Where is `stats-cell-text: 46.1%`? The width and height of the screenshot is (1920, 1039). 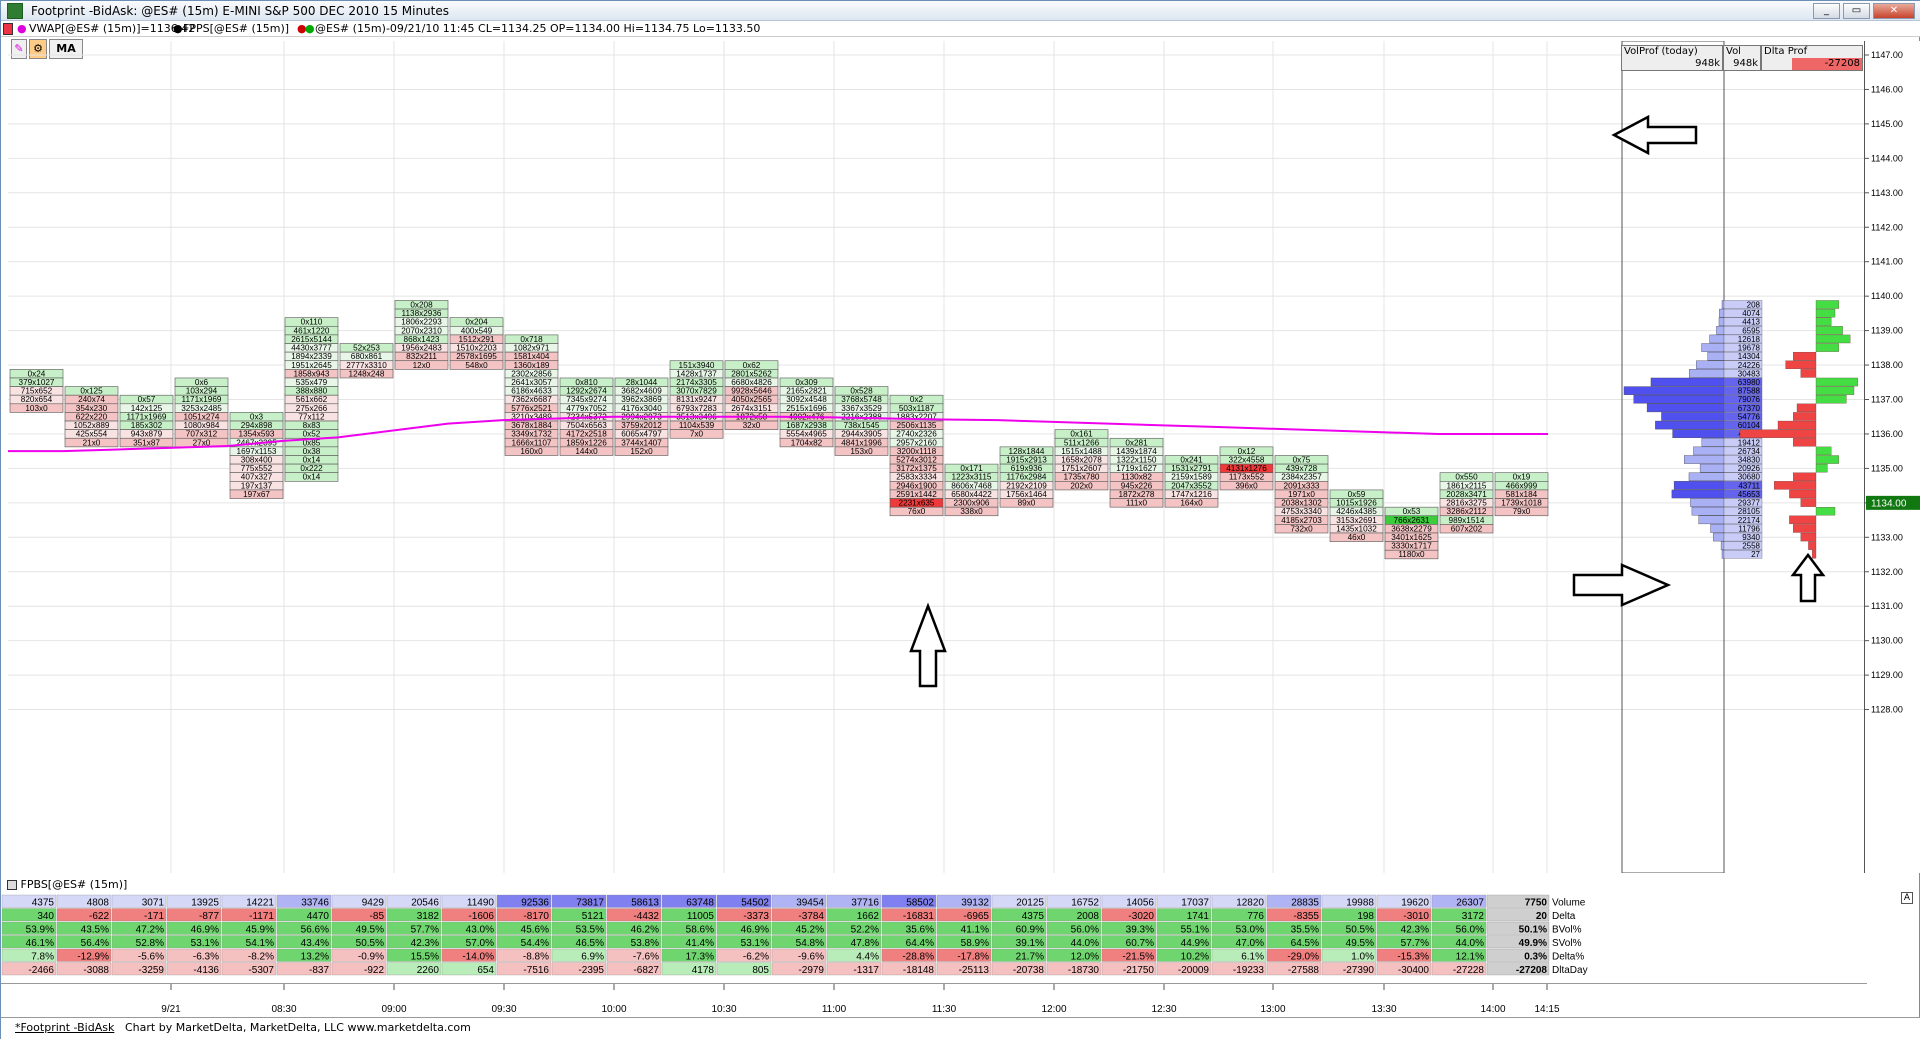
stats-cell-text: 46.1% is located at coordinates (40, 943).